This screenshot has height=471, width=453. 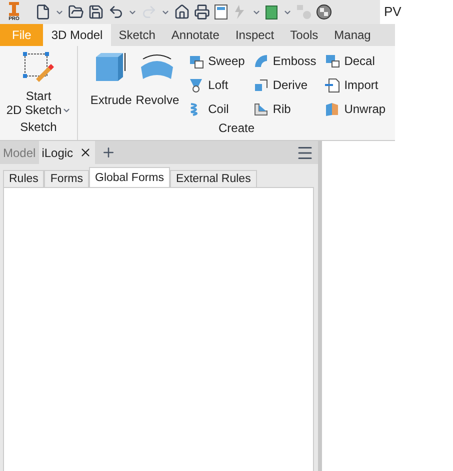 What do you see at coordinates (129, 177) in the screenshot?
I see `forms-tab: Global Forms` at bounding box center [129, 177].